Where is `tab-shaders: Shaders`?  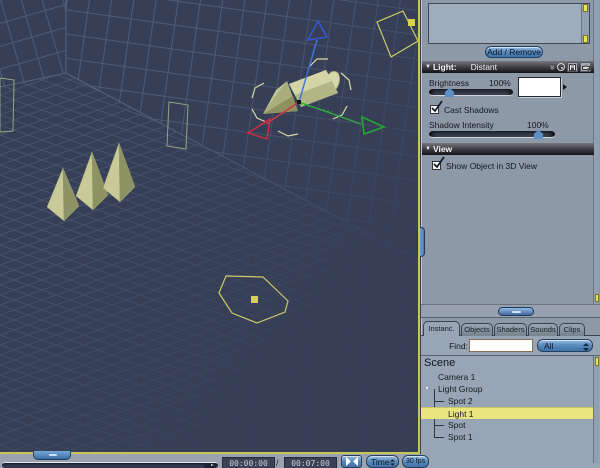 tab-shaders: Shaders is located at coordinates (510, 329).